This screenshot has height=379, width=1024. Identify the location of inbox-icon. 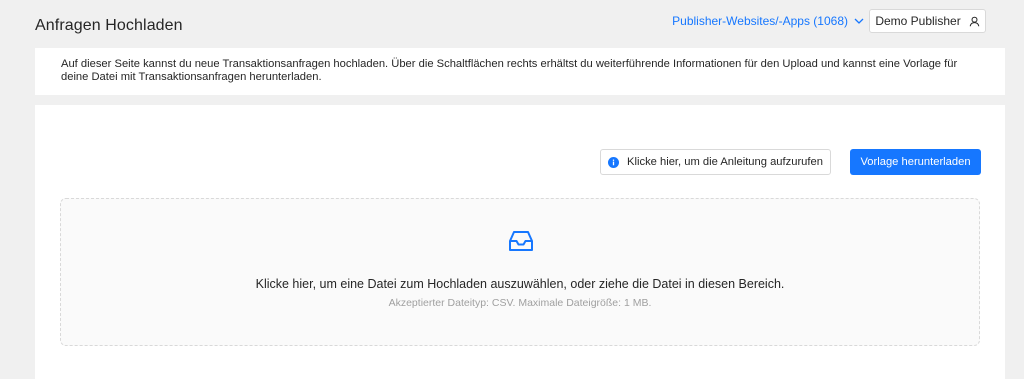
(521, 241).